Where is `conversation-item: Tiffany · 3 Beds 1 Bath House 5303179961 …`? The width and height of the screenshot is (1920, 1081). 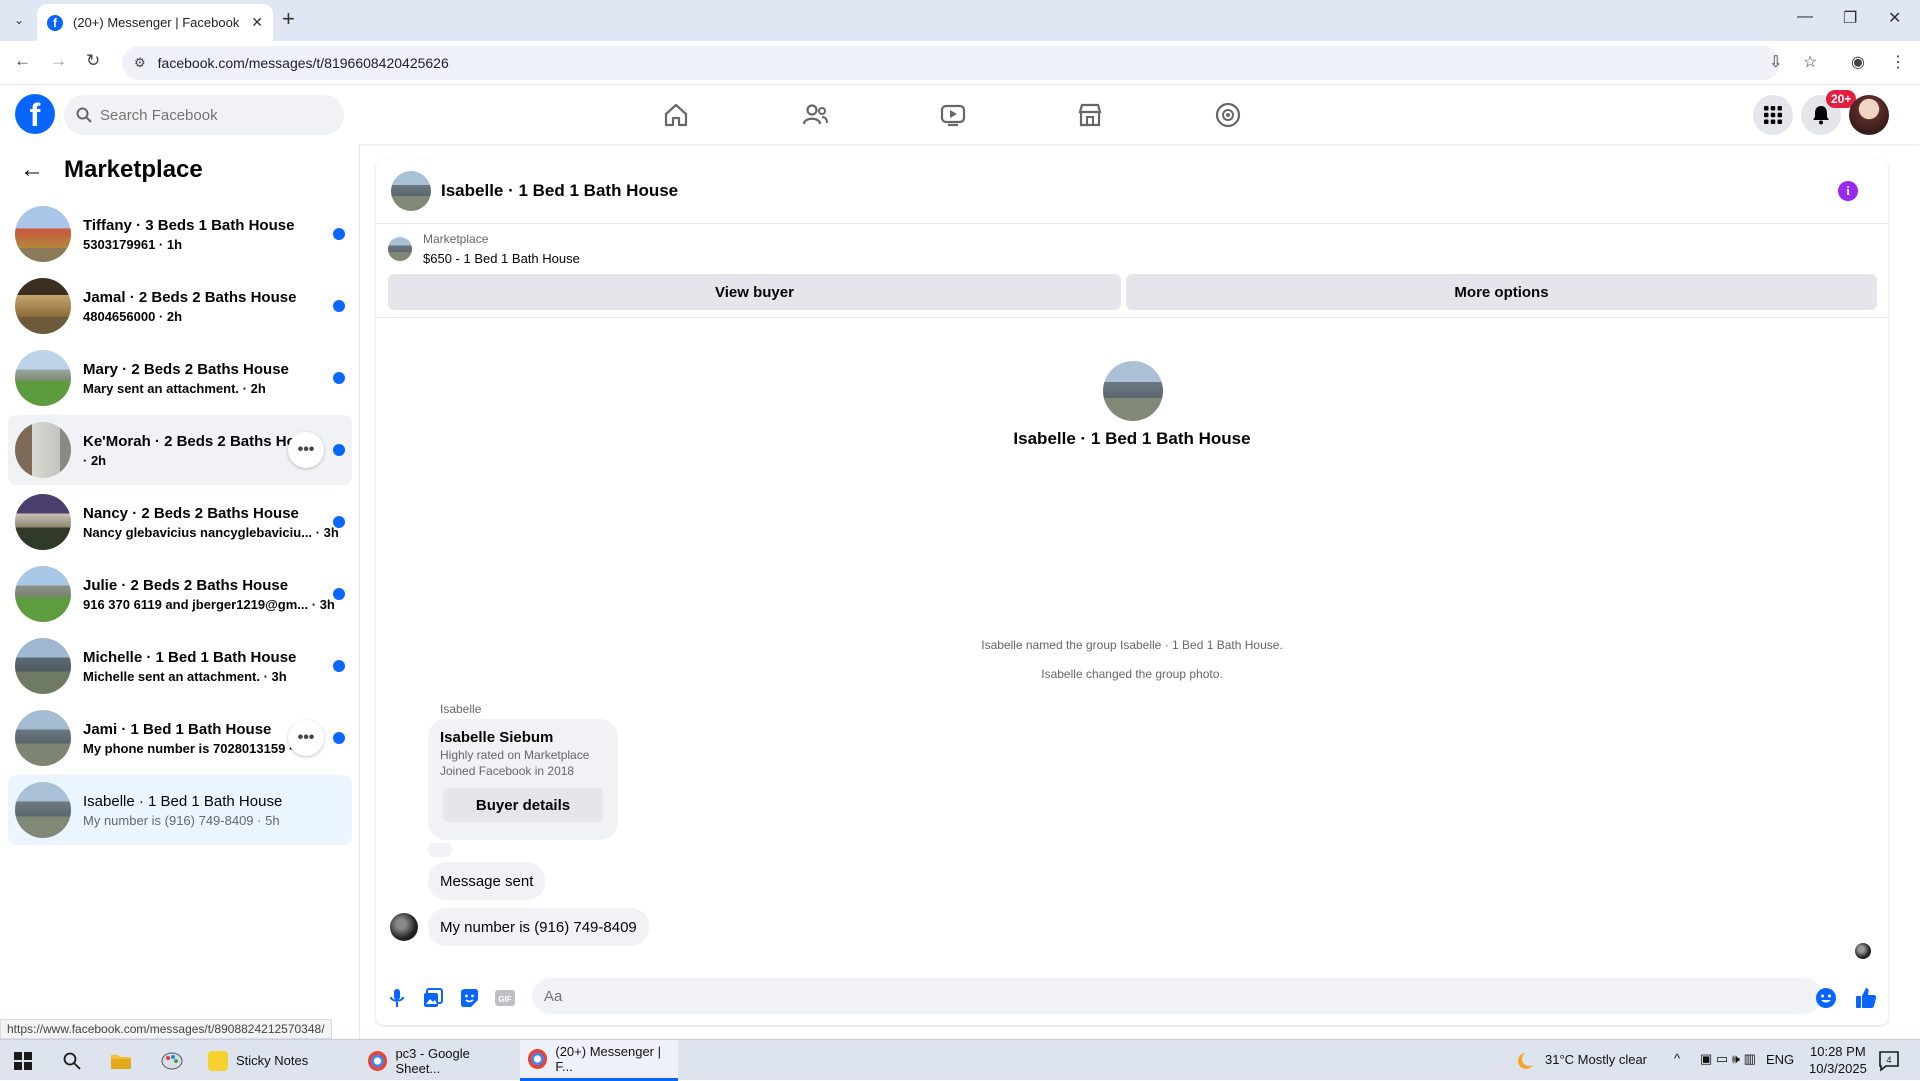
conversation-item: Tiffany · 3 Beds 1 Bath House 5303179961 … is located at coordinates (180, 234).